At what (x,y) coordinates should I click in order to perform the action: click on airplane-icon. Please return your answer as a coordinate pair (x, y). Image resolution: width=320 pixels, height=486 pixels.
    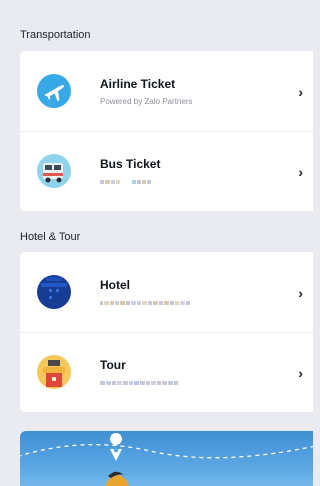
    Looking at the image, I should click on (54, 91).